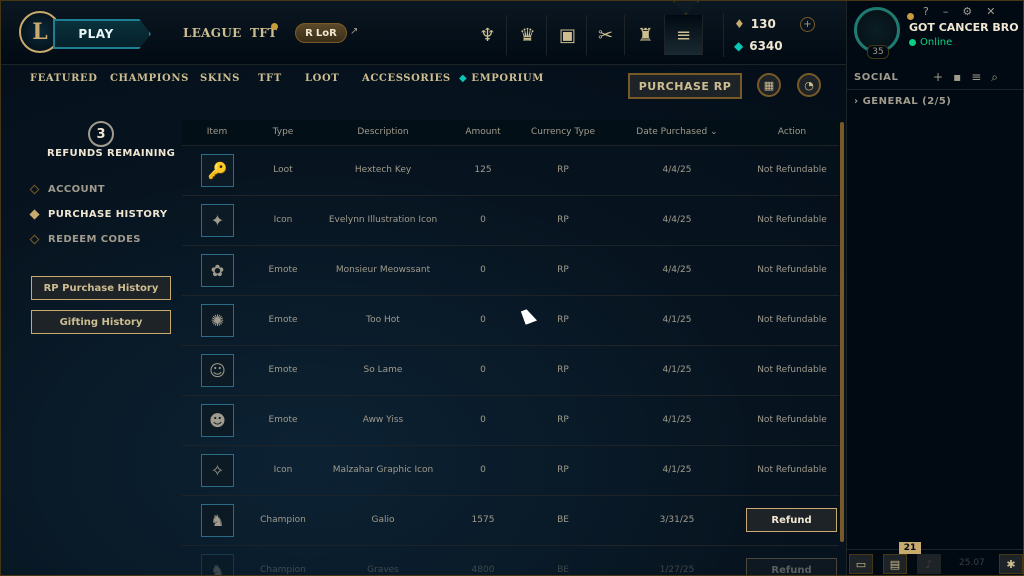 Image resolution: width=1024 pixels, height=576 pixels. Describe the element at coordinates (938, 77) in the screenshot. I see `add-friend-icon: +` at that location.